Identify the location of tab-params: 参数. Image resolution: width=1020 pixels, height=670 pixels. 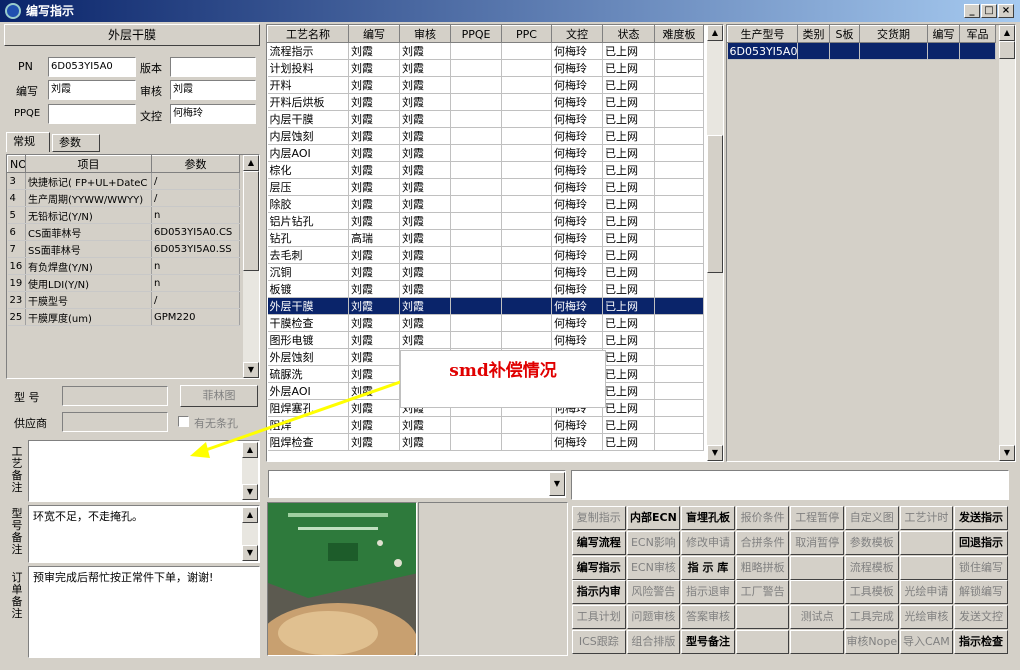
(76, 143).